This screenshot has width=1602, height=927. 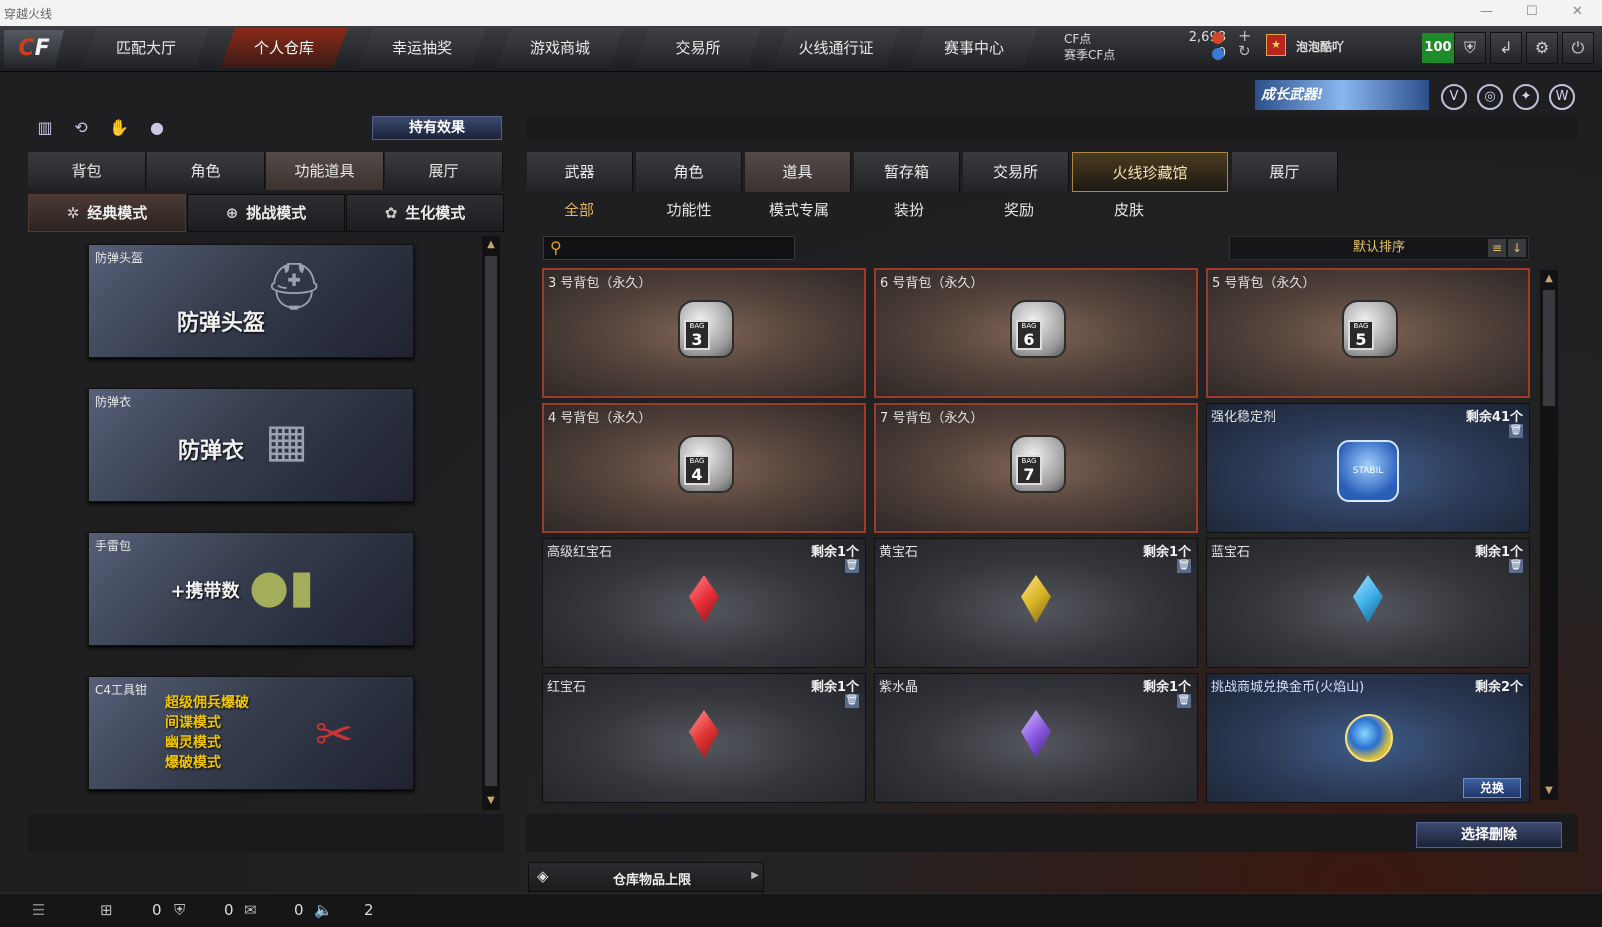 I want to click on shield-icon: ⛨, so click(x=1470, y=48).